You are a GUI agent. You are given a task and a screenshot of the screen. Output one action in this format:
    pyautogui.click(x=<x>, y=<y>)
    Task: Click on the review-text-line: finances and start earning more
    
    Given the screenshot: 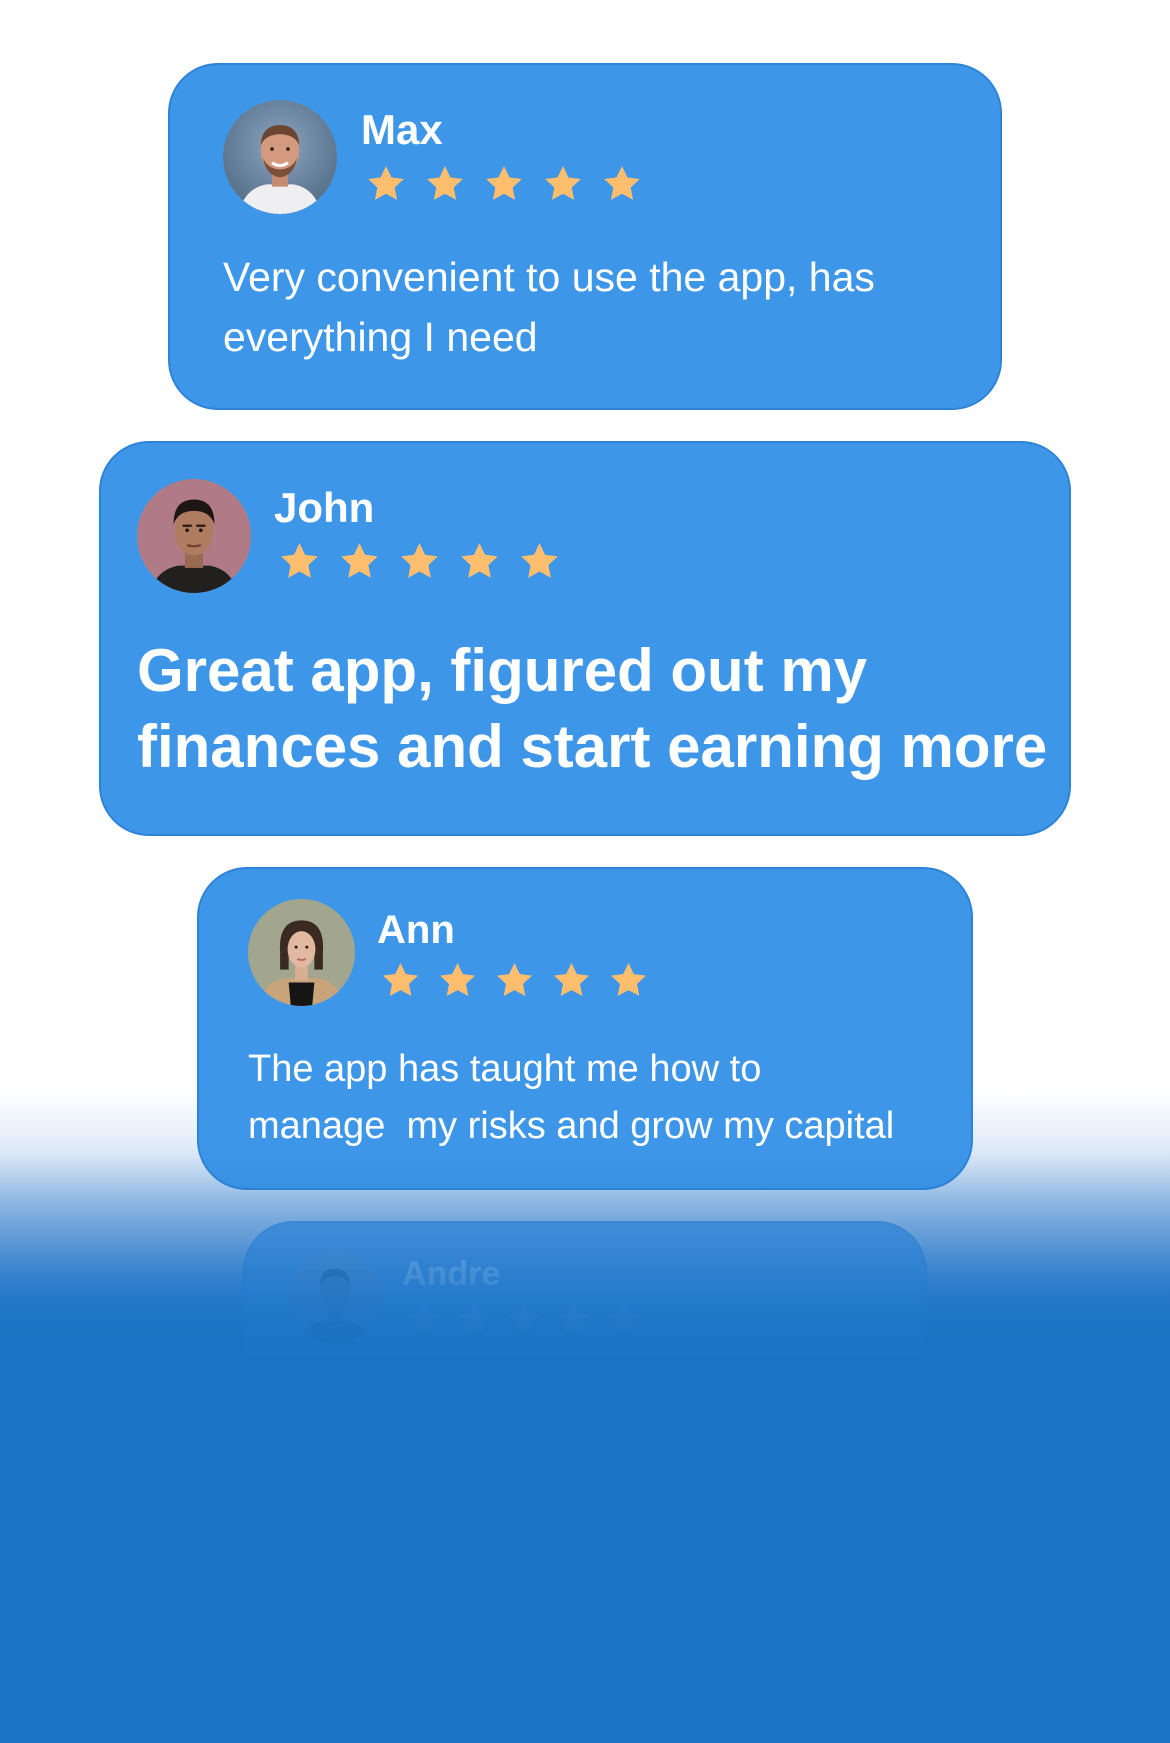 What is the action you would take?
    pyautogui.click(x=592, y=746)
    